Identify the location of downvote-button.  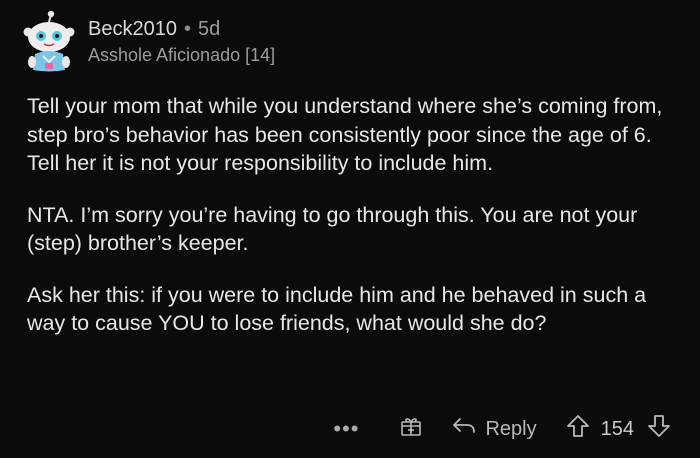
(659, 429).